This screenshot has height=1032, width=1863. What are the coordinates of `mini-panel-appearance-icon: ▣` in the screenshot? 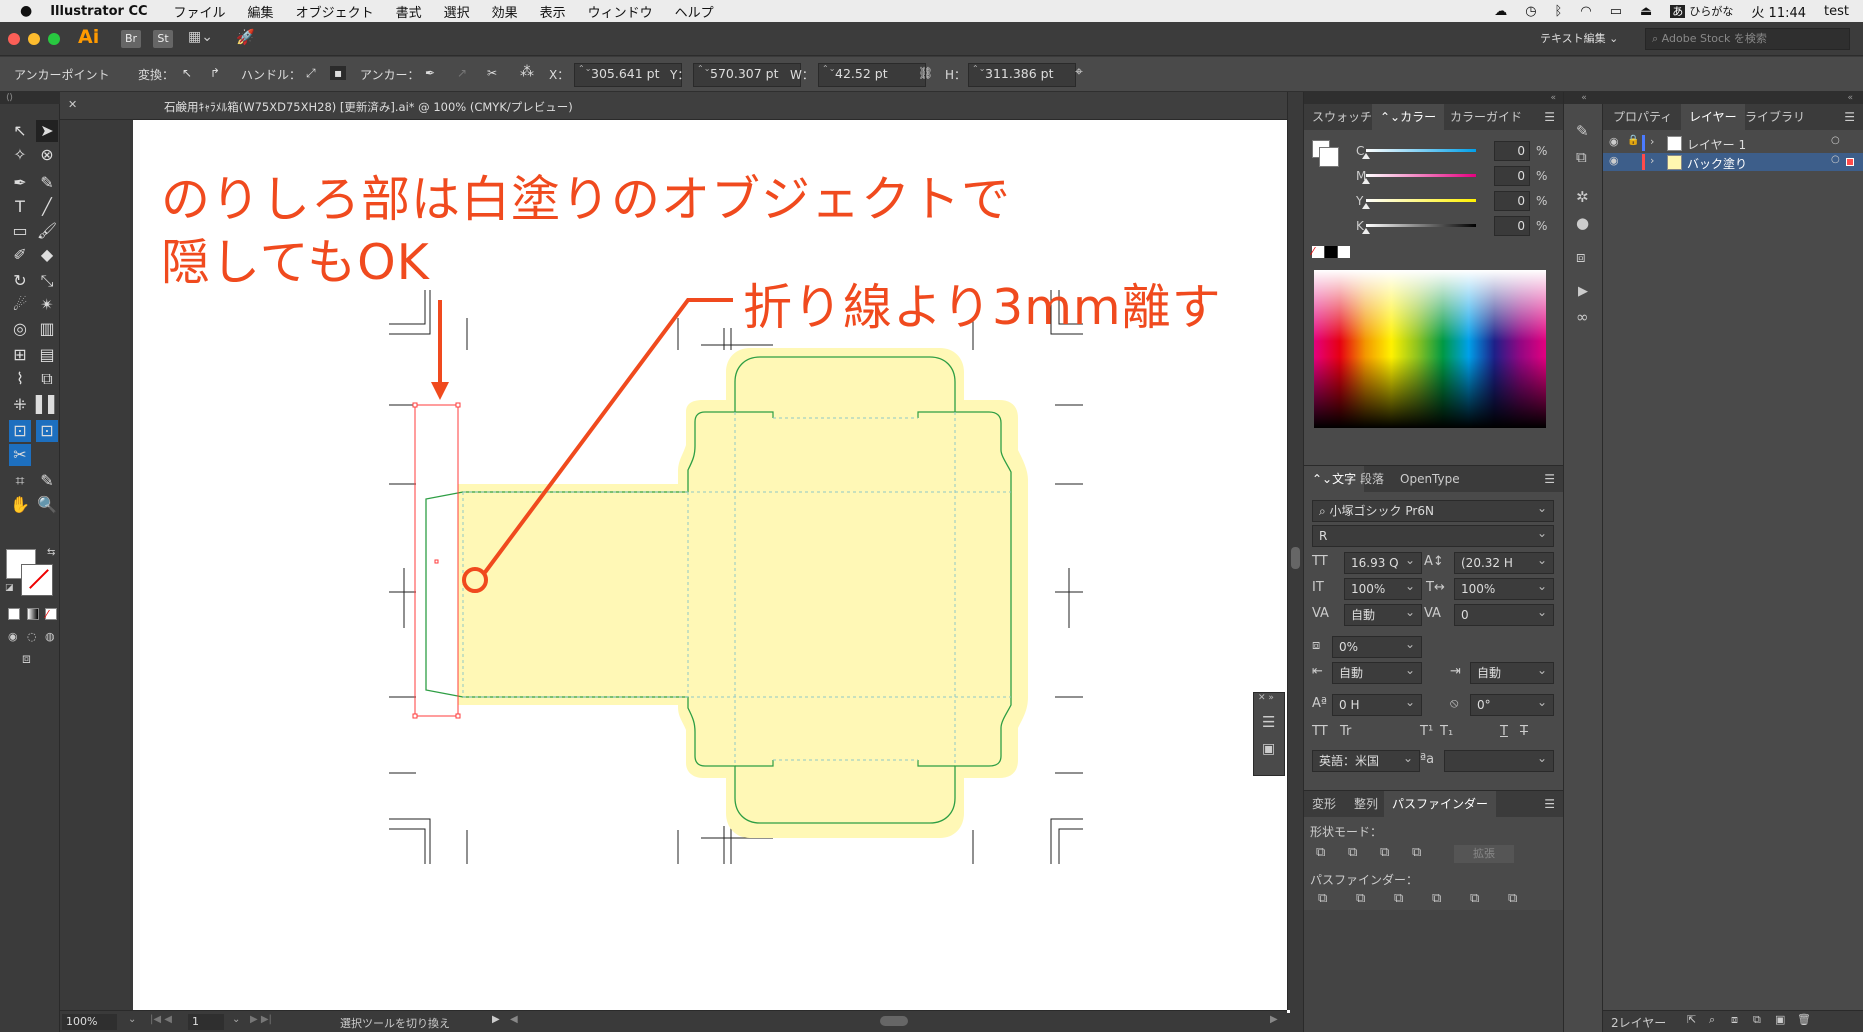 It's located at (1268, 749).